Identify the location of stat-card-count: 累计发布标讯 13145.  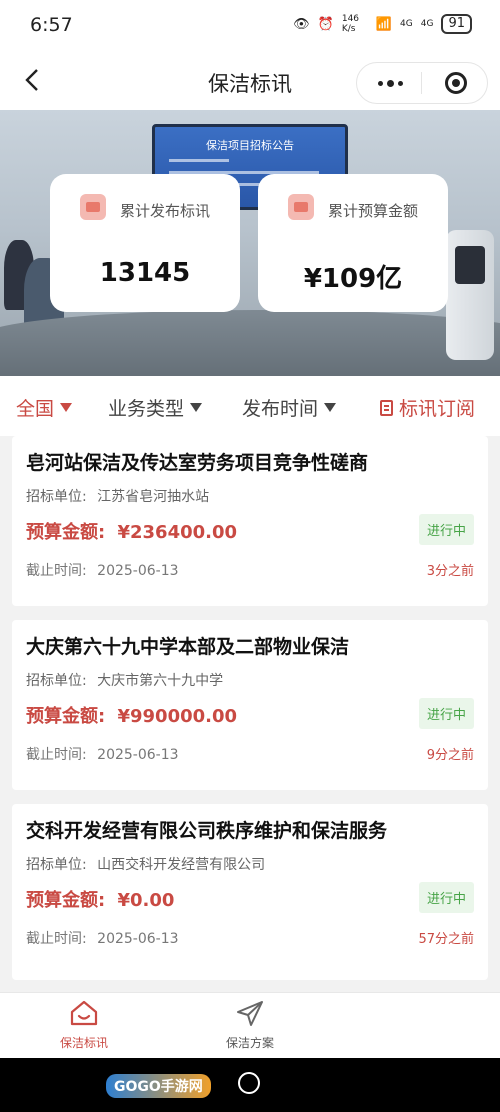
(145, 243).